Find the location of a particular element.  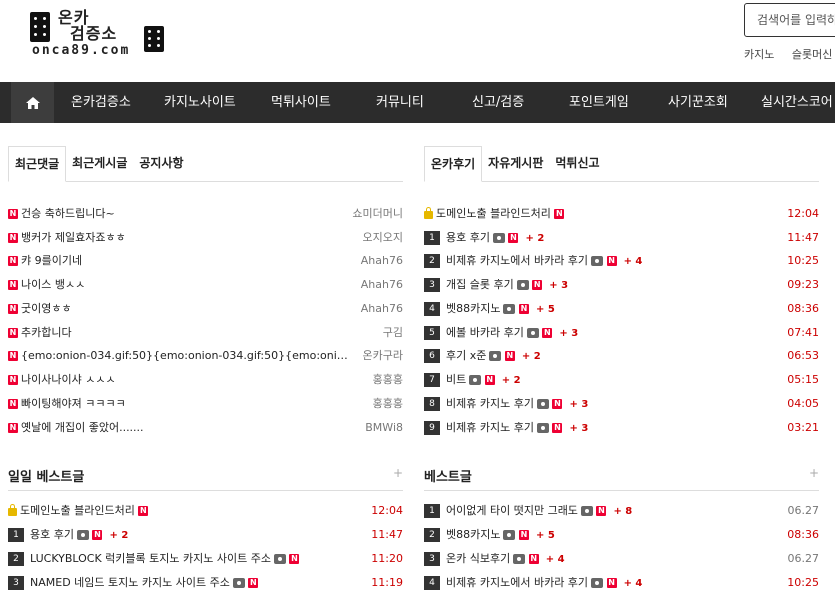

rank-badge: 4 is located at coordinates (432, 583).